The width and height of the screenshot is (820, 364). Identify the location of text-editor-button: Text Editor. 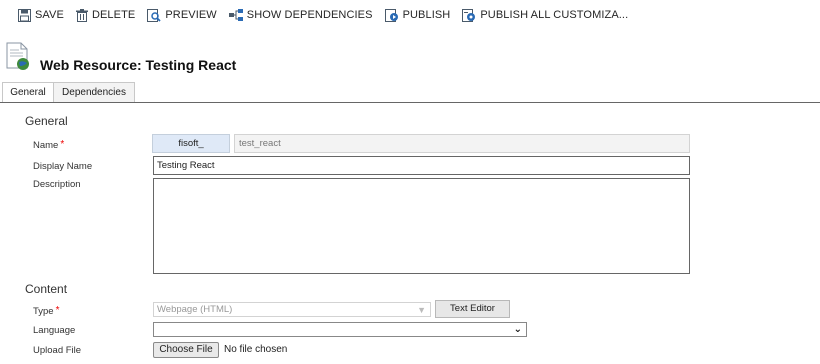
(472, 309).